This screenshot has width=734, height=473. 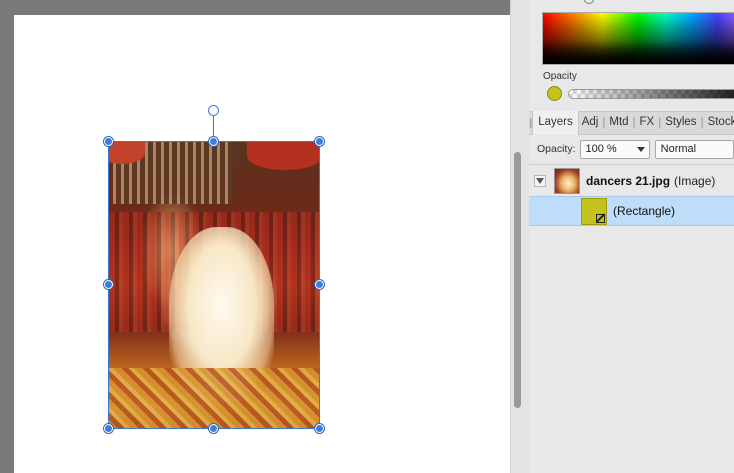 What do you see at coordinates (213, 110) in the screenshot?
I see `rotation-handle` at bounding box center [213, 110].